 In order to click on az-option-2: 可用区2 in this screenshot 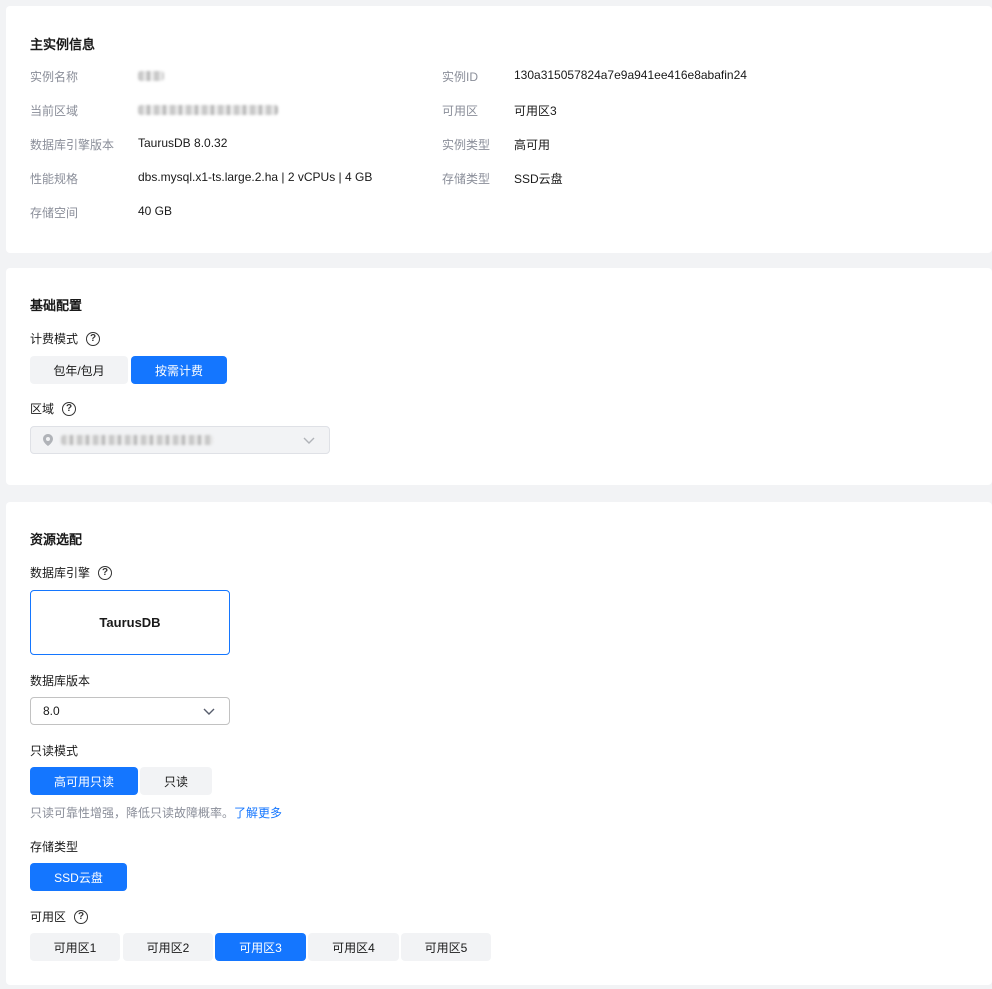, I will do `click(168, 947)`.